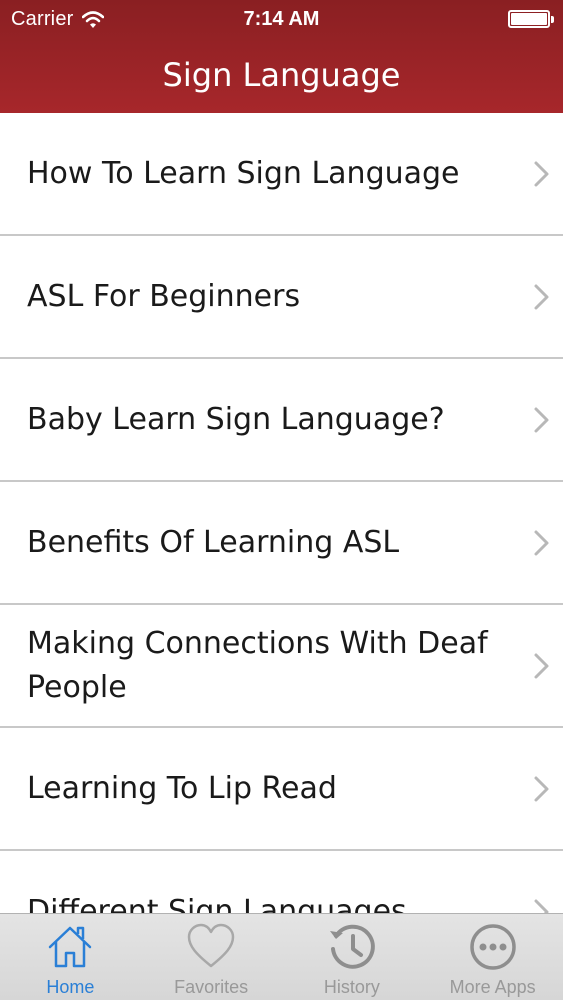  I want to click on list-item-label: Different Sign Languages, so click(217, 903).